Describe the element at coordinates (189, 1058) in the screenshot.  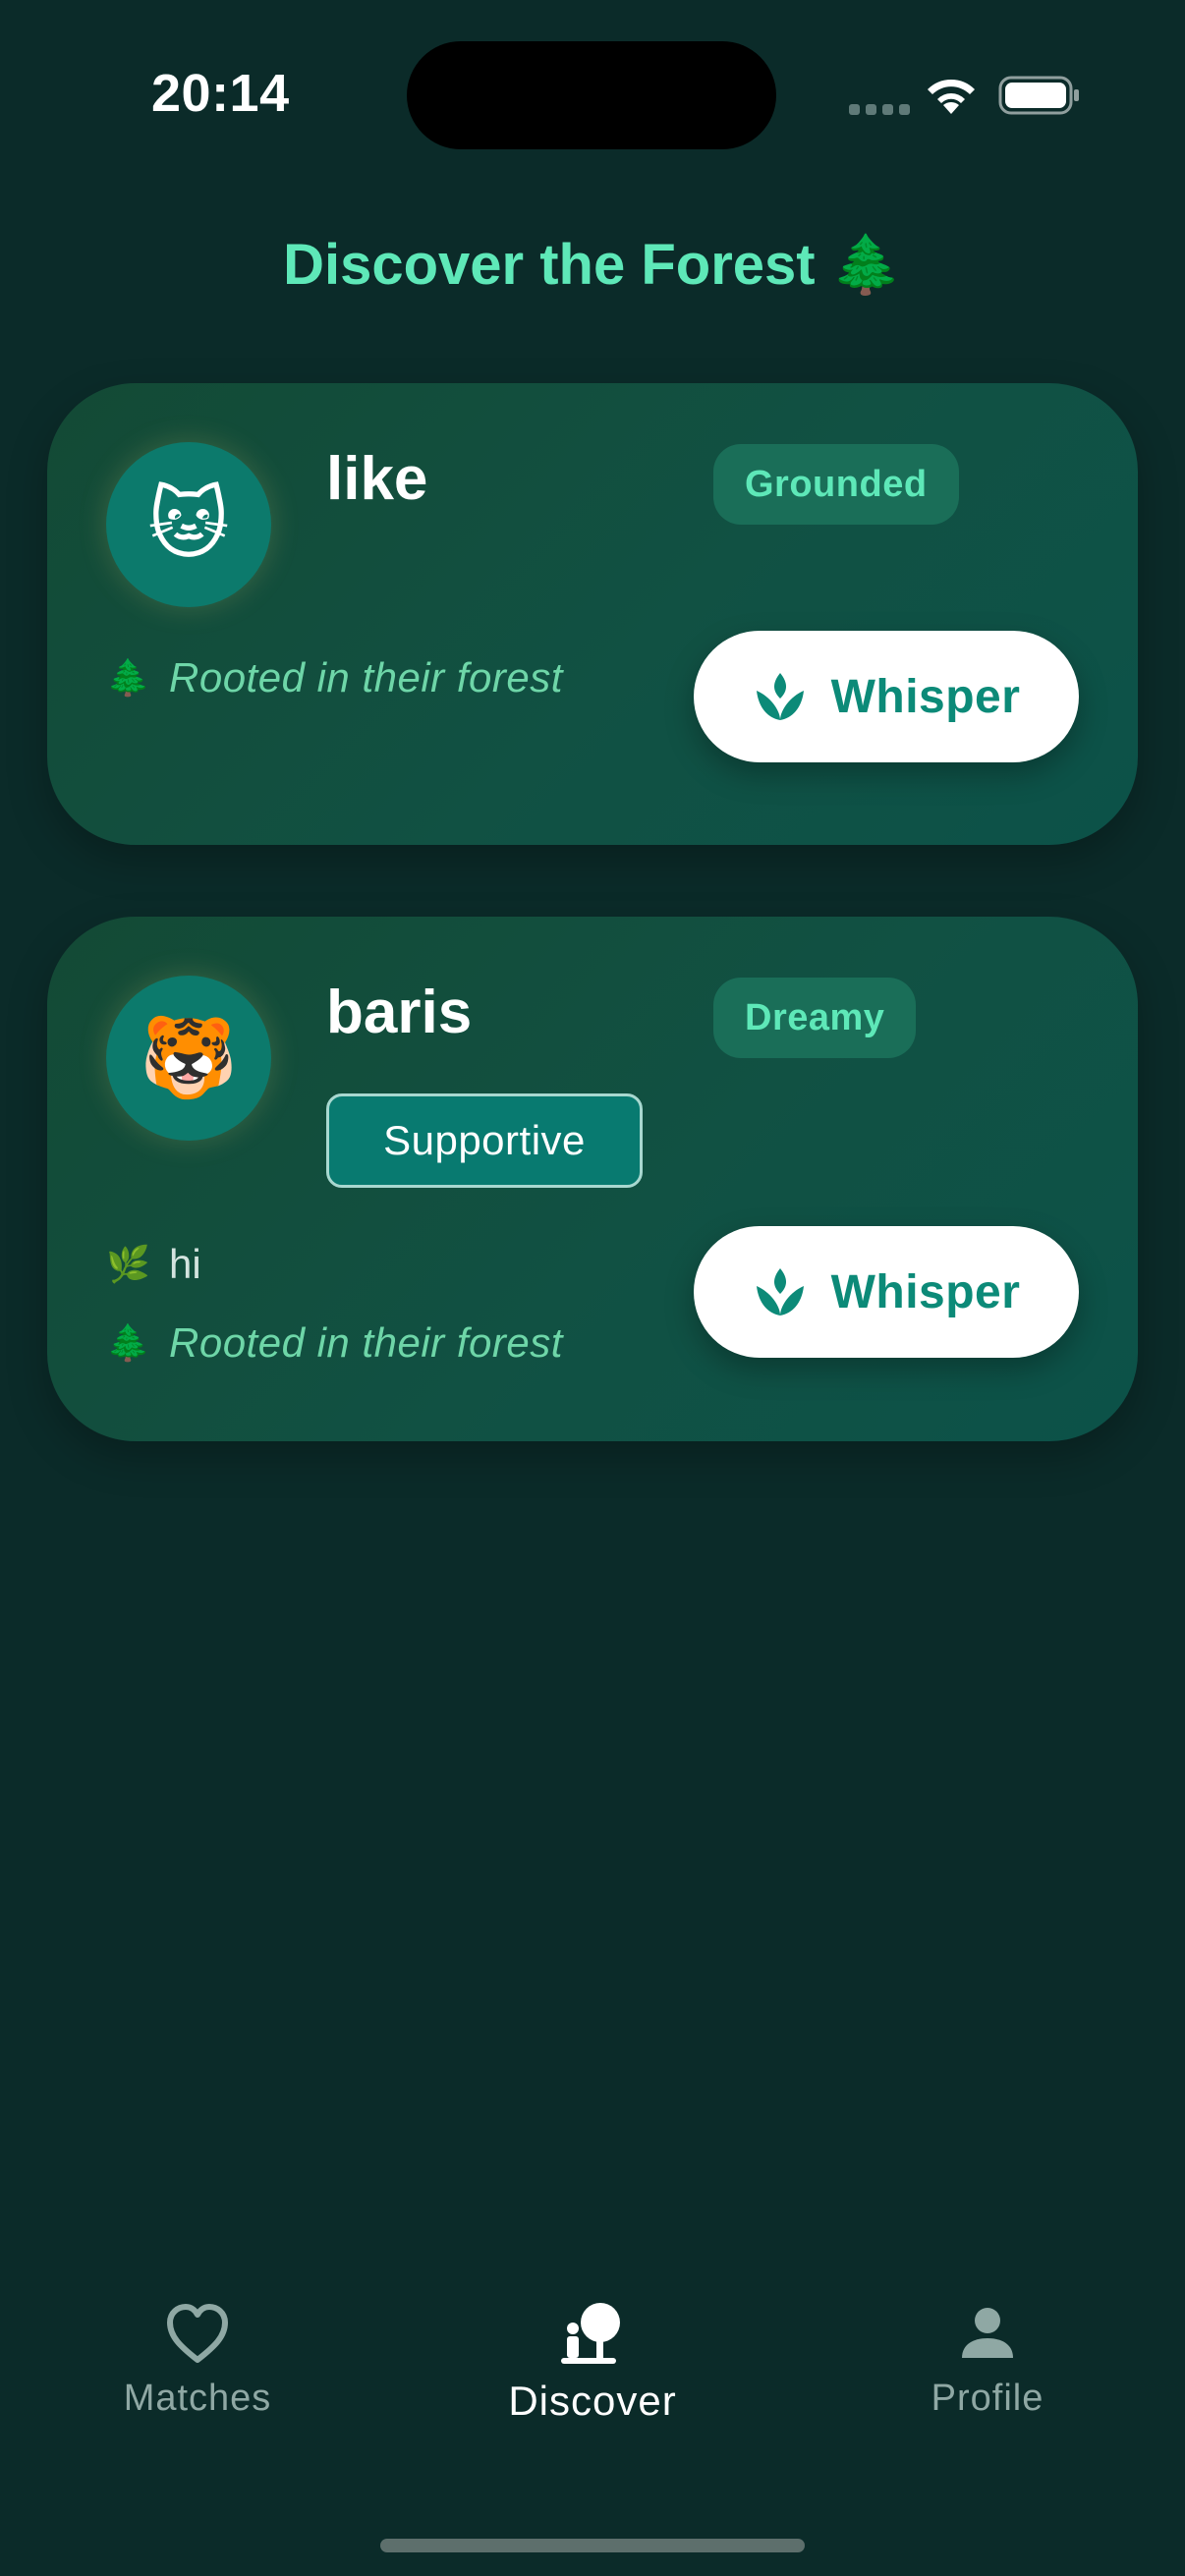
I see `avatar: 🐯` at that location.